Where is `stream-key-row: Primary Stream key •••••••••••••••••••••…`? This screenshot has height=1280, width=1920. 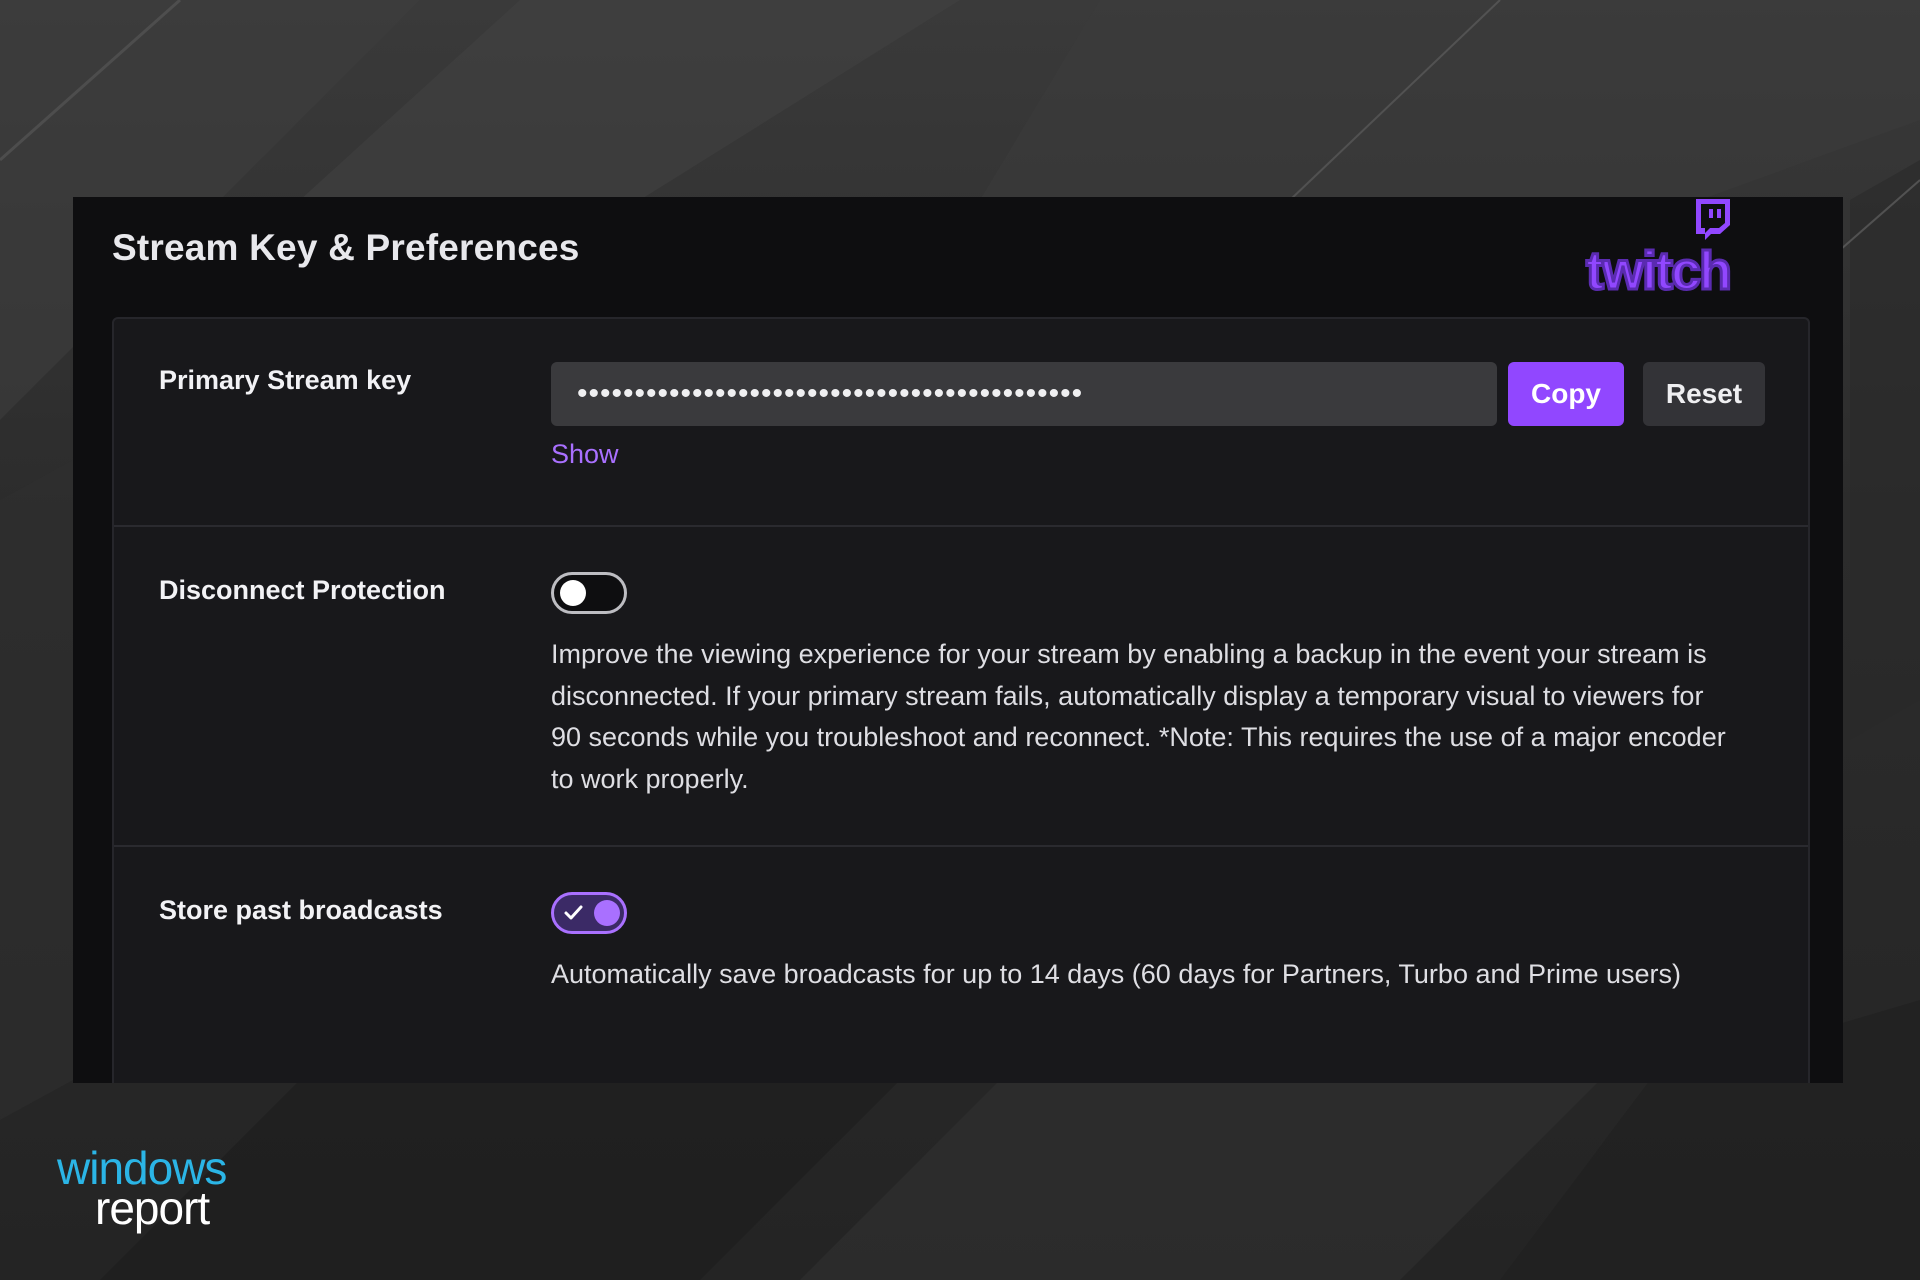 stream-key-row: Primary Stream key •••••••••••••••••••••… is located at coordinates (961, 423).